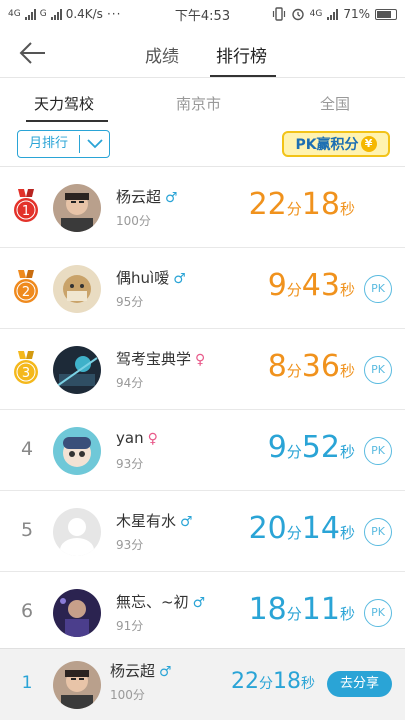 Image resolution: width=405 pixels, height=720 pixels. Describe the element at coordinates (151, 278) in the screenshot. I see `user-name: 偶huì嗳 ♂` at that location.